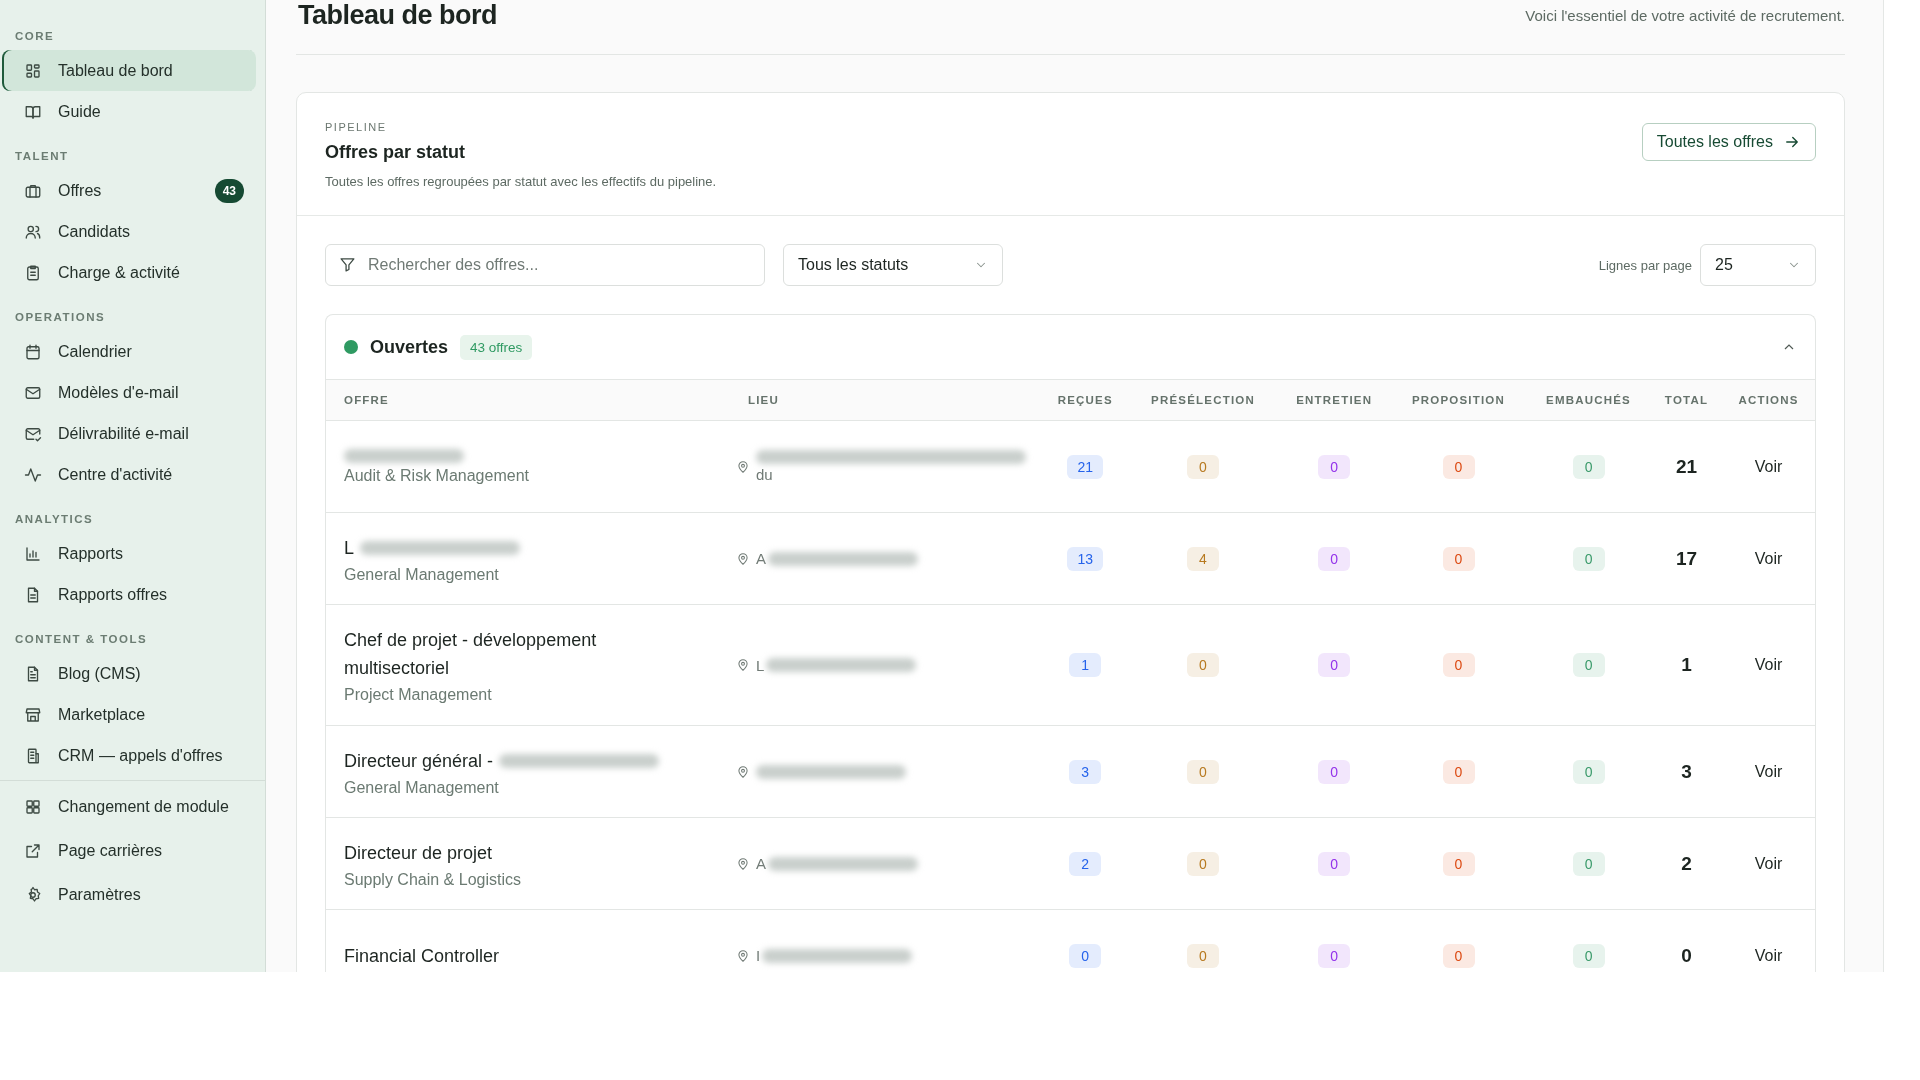 Image resolution: width=1920 pixels, height=1080 pixels. Describe the element at coordinates (1686, 863) in the screenshot. I see `total-count: 2` at that location.